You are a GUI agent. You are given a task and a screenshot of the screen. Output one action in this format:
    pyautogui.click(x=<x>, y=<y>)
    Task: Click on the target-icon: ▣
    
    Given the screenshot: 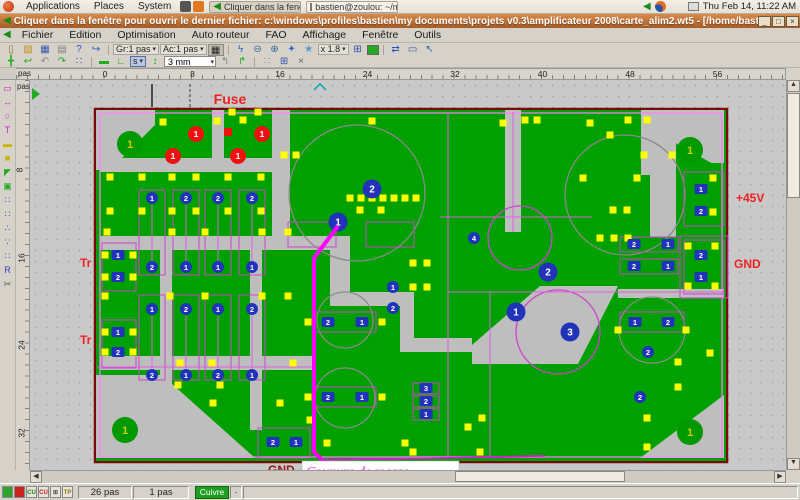 What is the action you would take?
    pyautogui.click(x=8, y=186)
    